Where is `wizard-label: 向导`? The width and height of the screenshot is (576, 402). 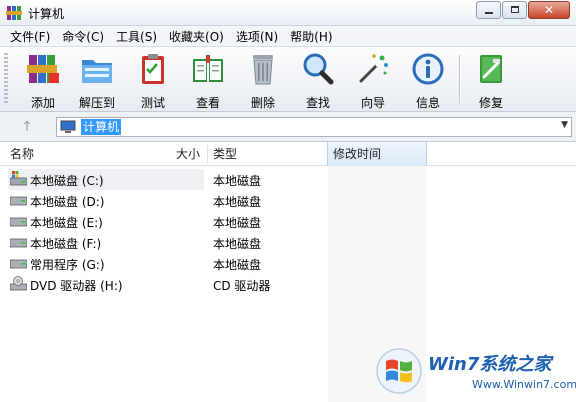
wizard-label: 向导 is located at coordinates (372, 103).